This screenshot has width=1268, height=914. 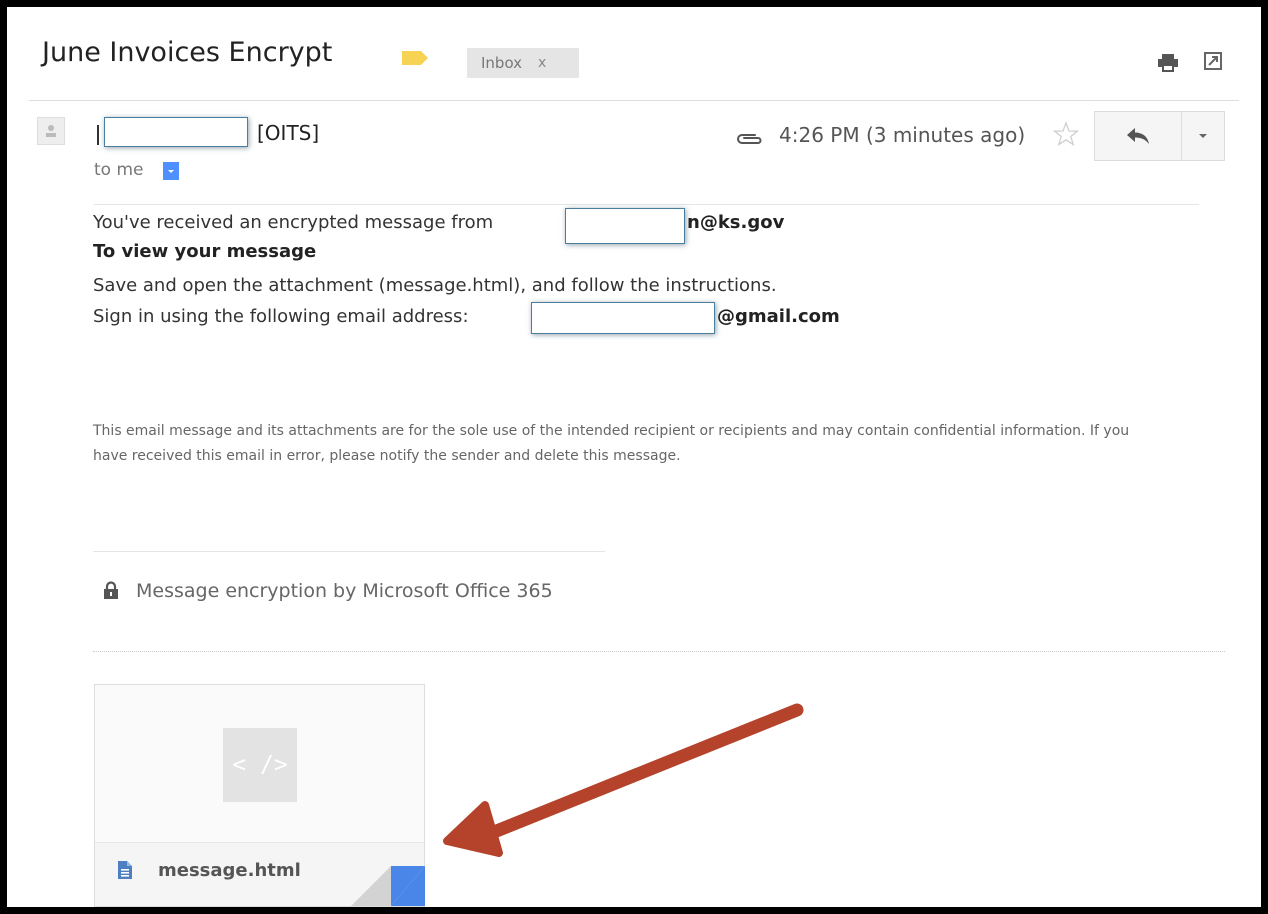 I want to click on annotation-arrow, so click(x=623, y=780).